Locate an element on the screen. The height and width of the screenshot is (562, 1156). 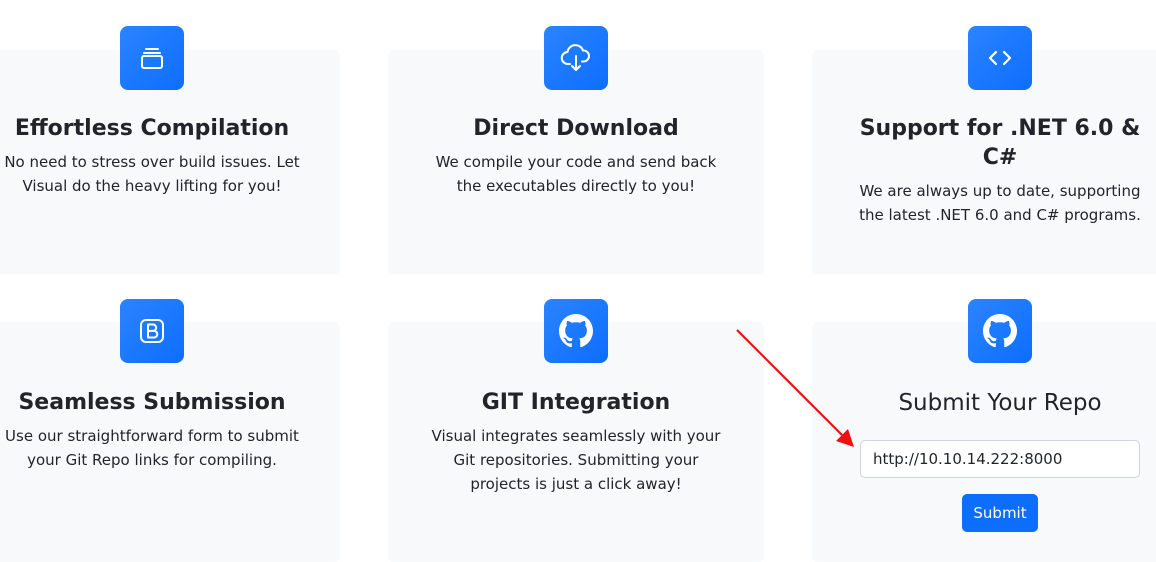
code-brackets-icon is located at coordinates (1000, 58).